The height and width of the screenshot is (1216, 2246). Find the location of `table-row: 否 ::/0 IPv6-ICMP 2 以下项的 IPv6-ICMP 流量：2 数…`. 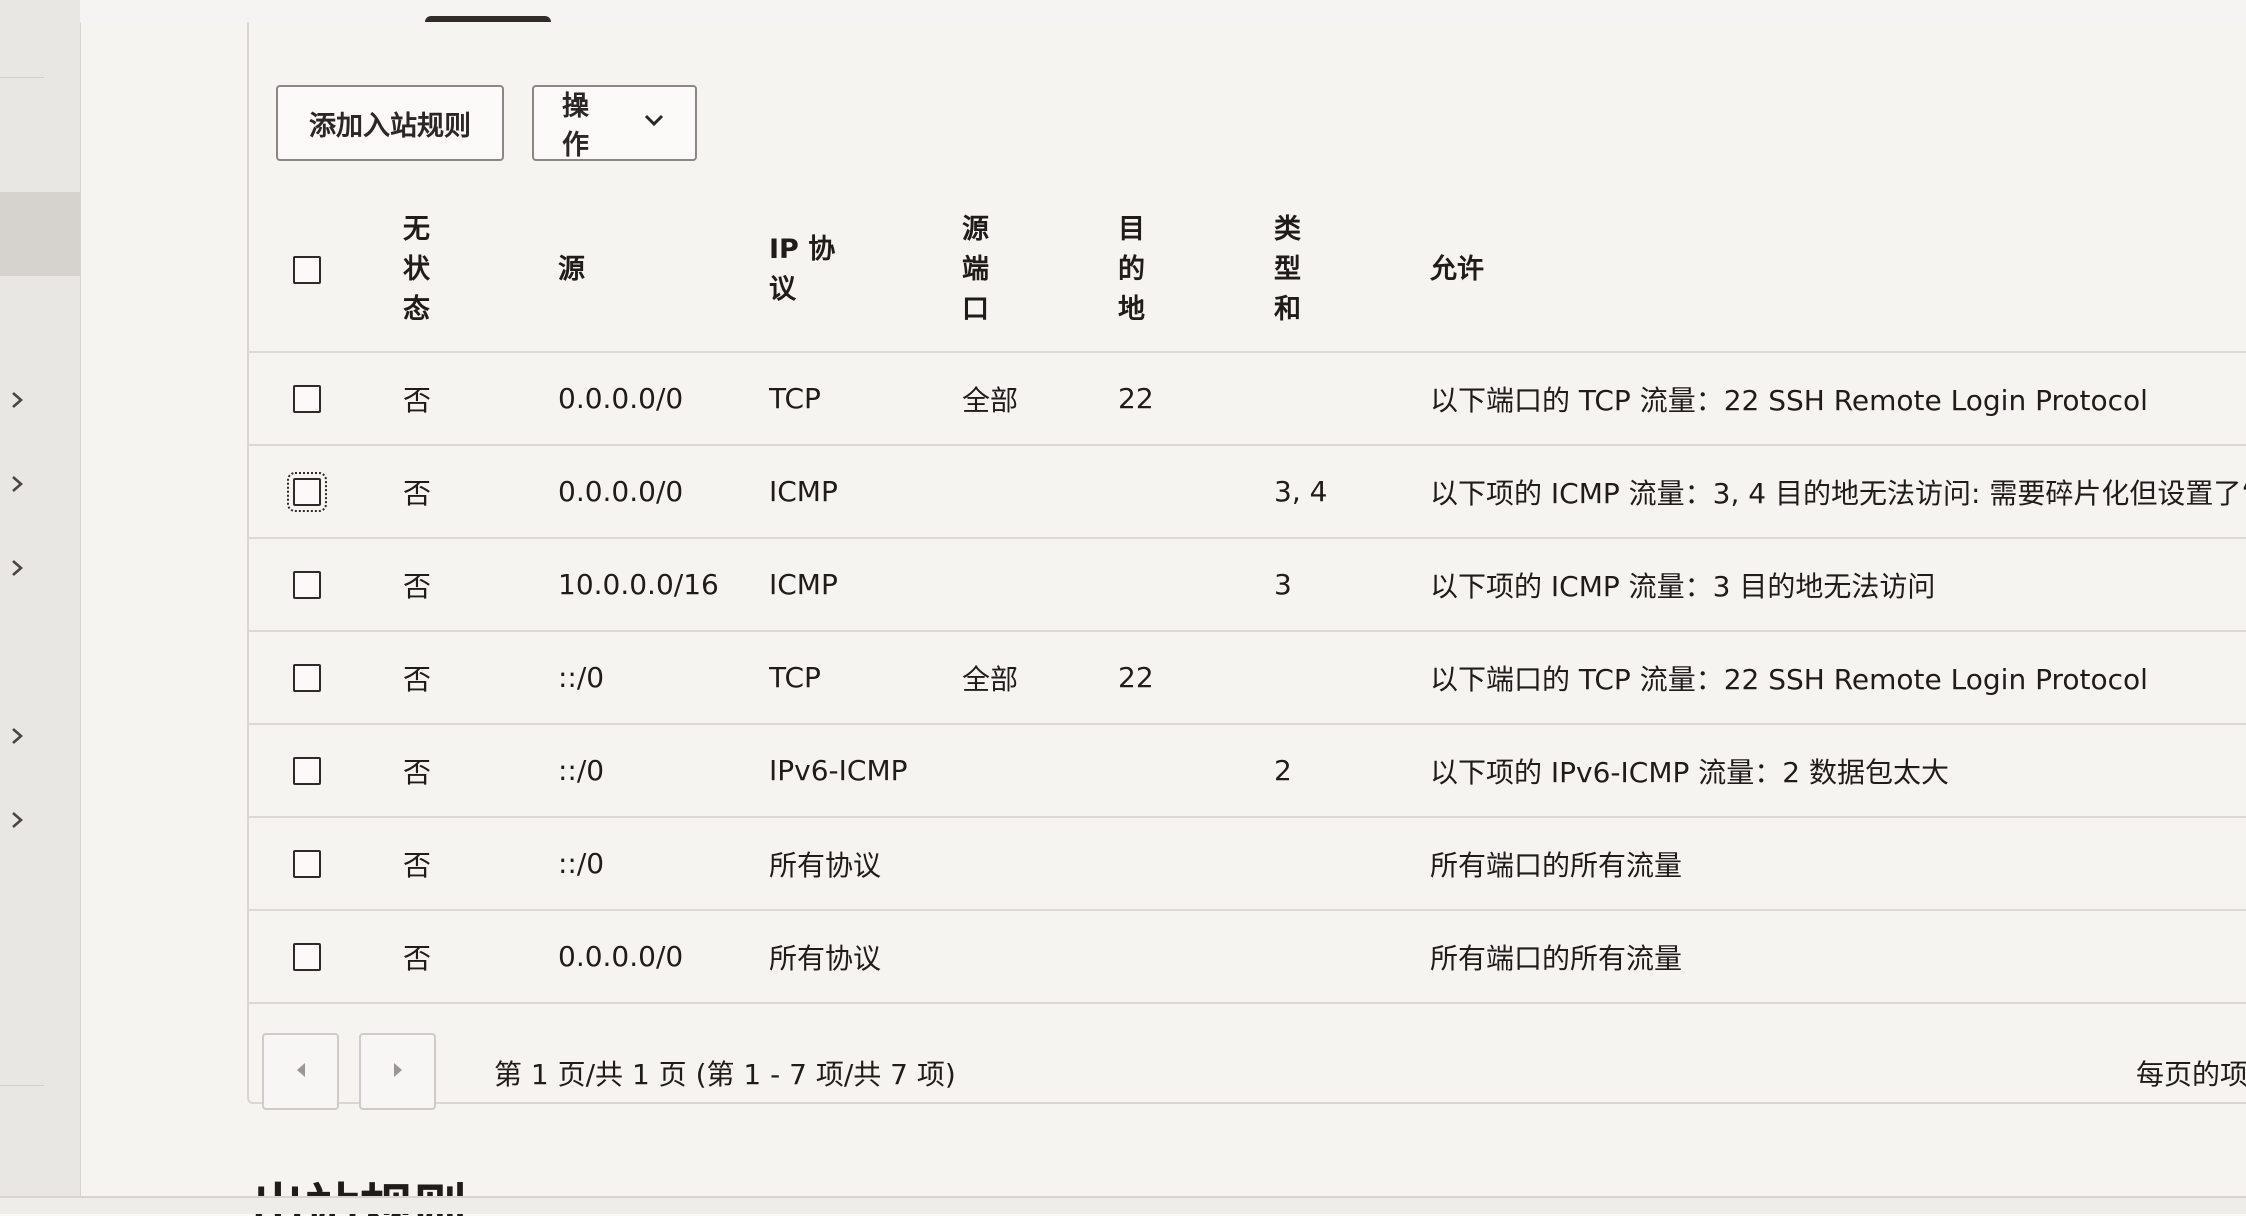

table-row: 否 ::/0 IPv6-ICMP 2 以下项的 IPv6-ICMP 流量：2 数… is located at coordinates (1246, 771).